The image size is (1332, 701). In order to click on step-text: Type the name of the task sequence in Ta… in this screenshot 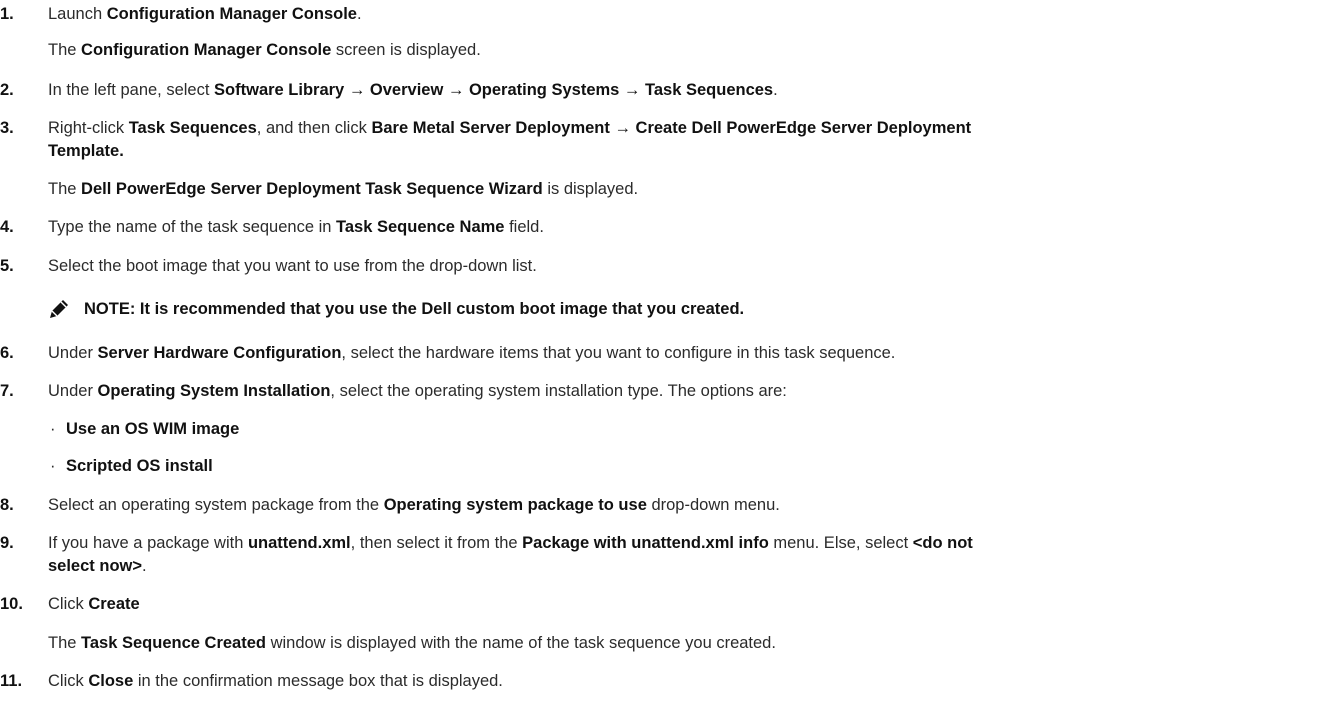, I will do `click(296, 227)`.